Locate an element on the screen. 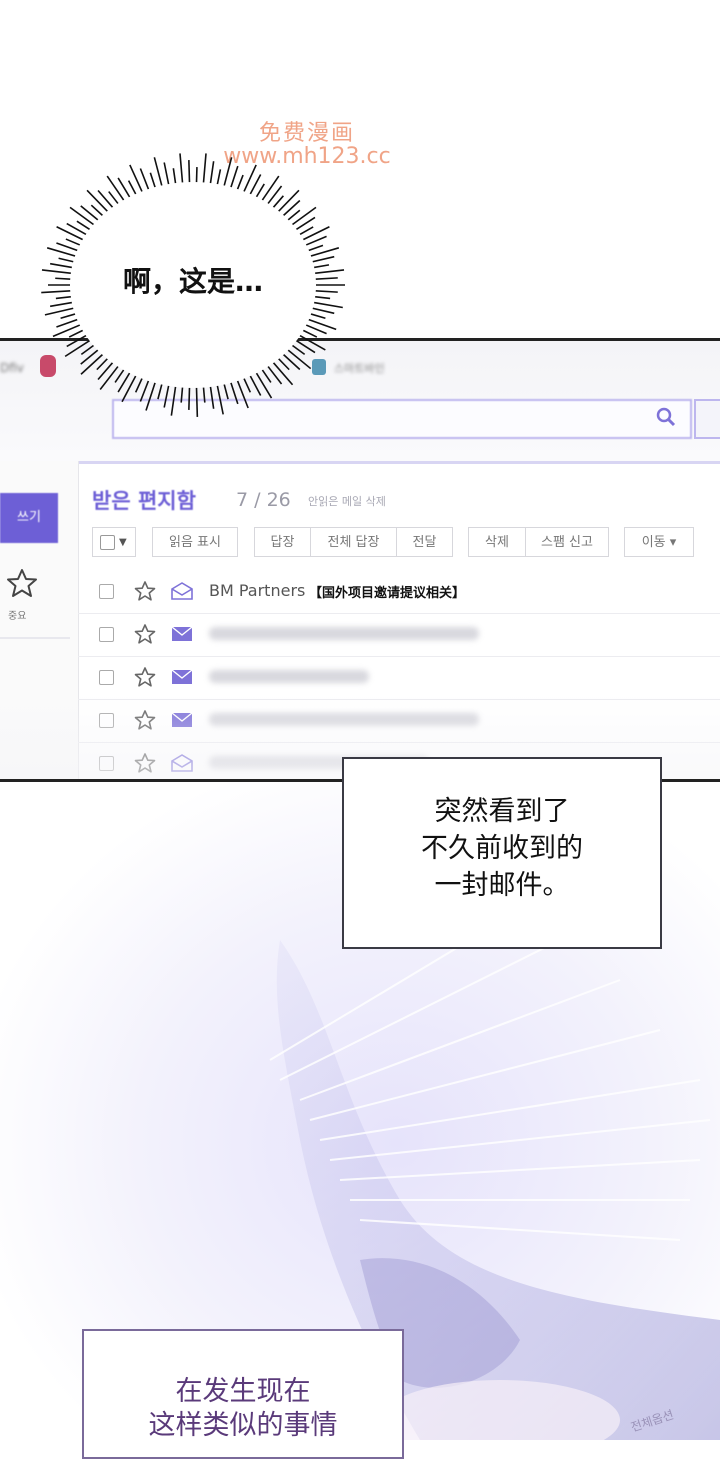  spam-report-button: 스팸 신고 is located at coordinates (567, 542).